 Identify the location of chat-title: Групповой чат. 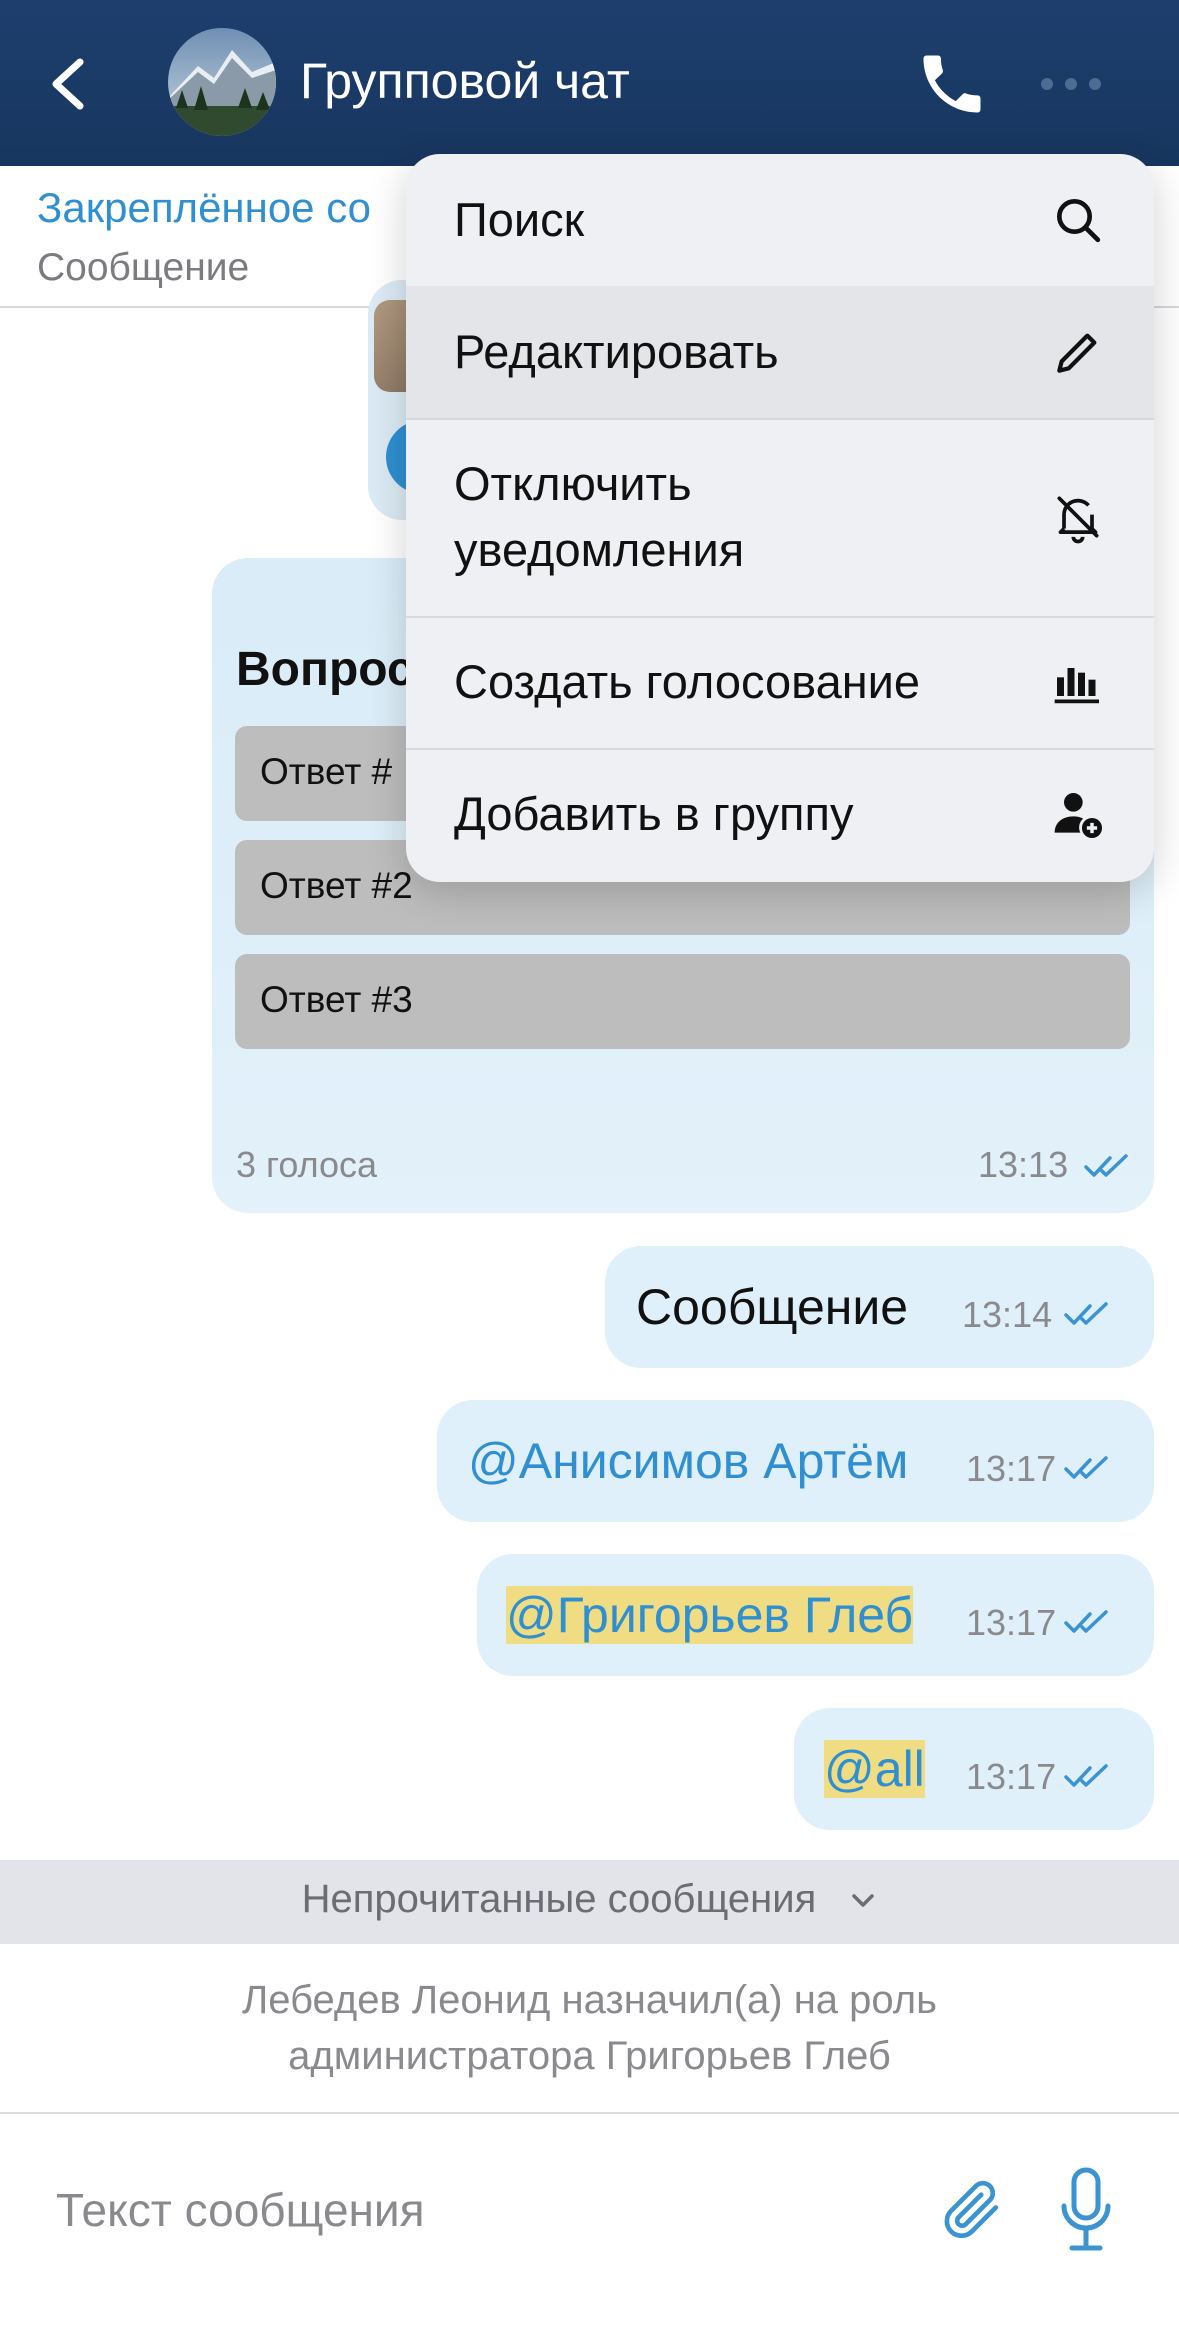
(465, 81).